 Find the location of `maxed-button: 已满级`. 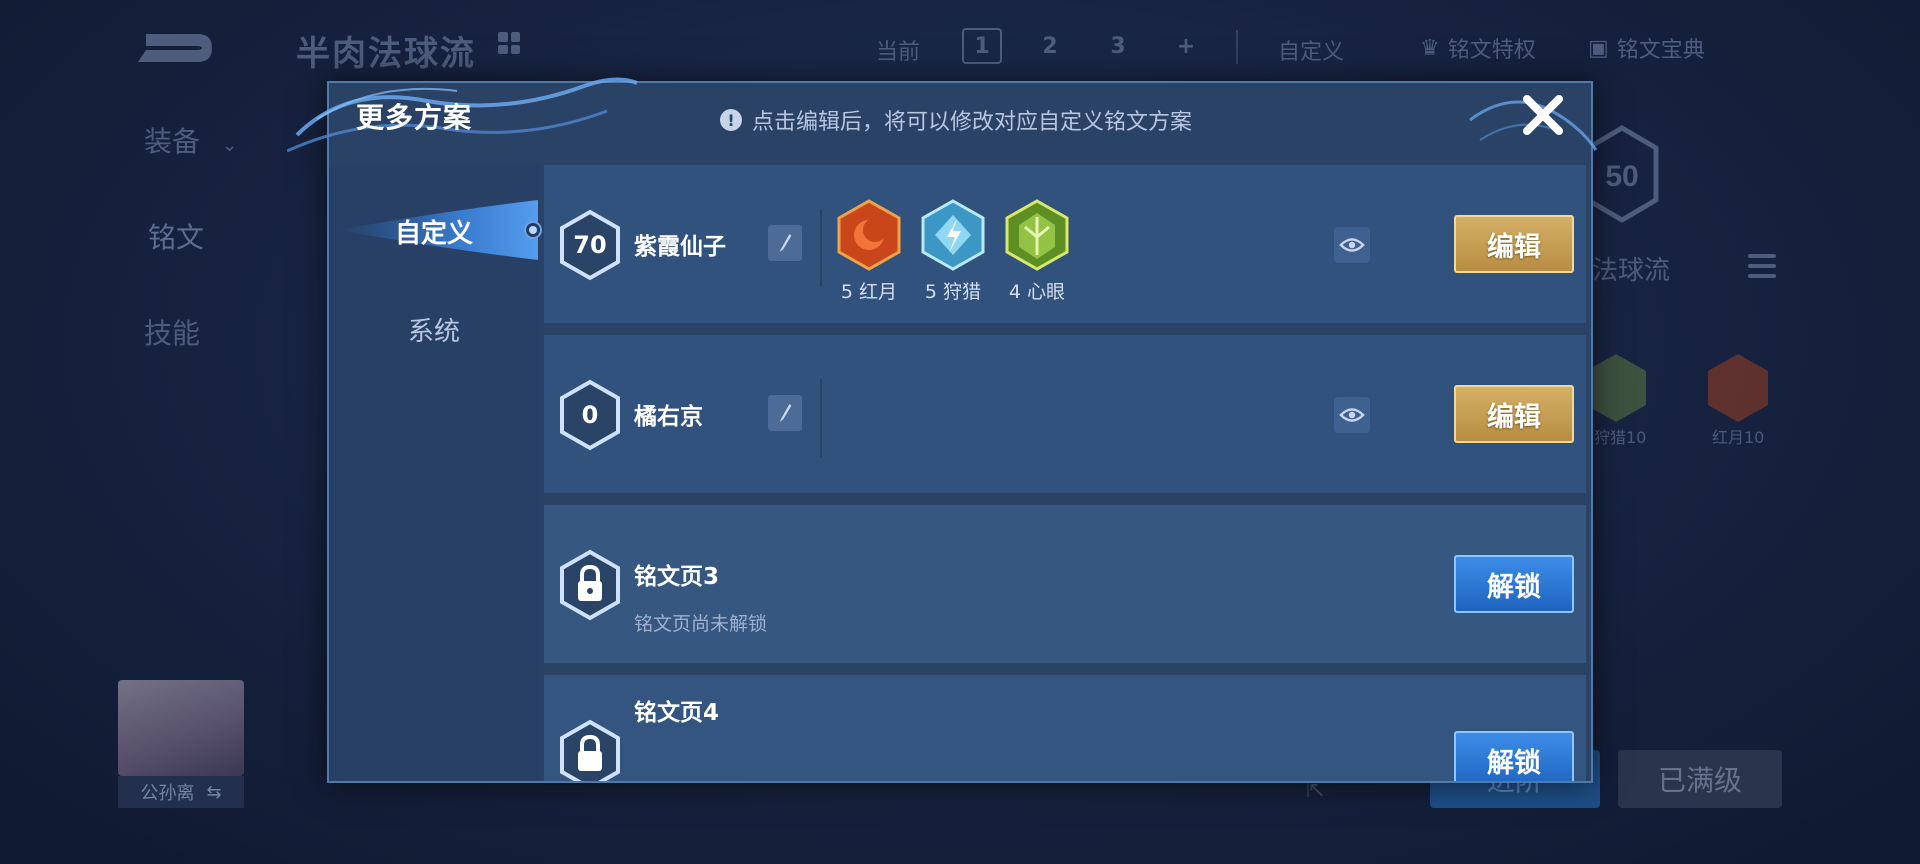

maxed-button: 已满级 is located at coordinates (1700, 779).